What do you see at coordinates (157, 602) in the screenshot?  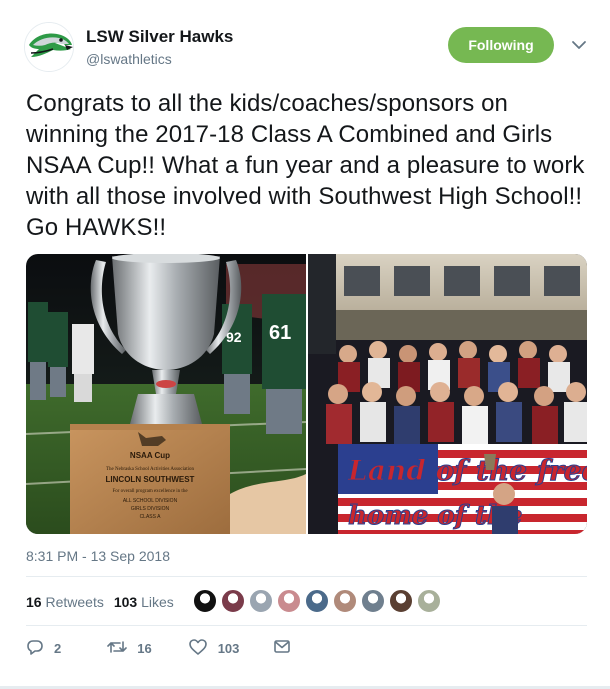 I see `likes-label: Likes` at bounding box center [157, 602].